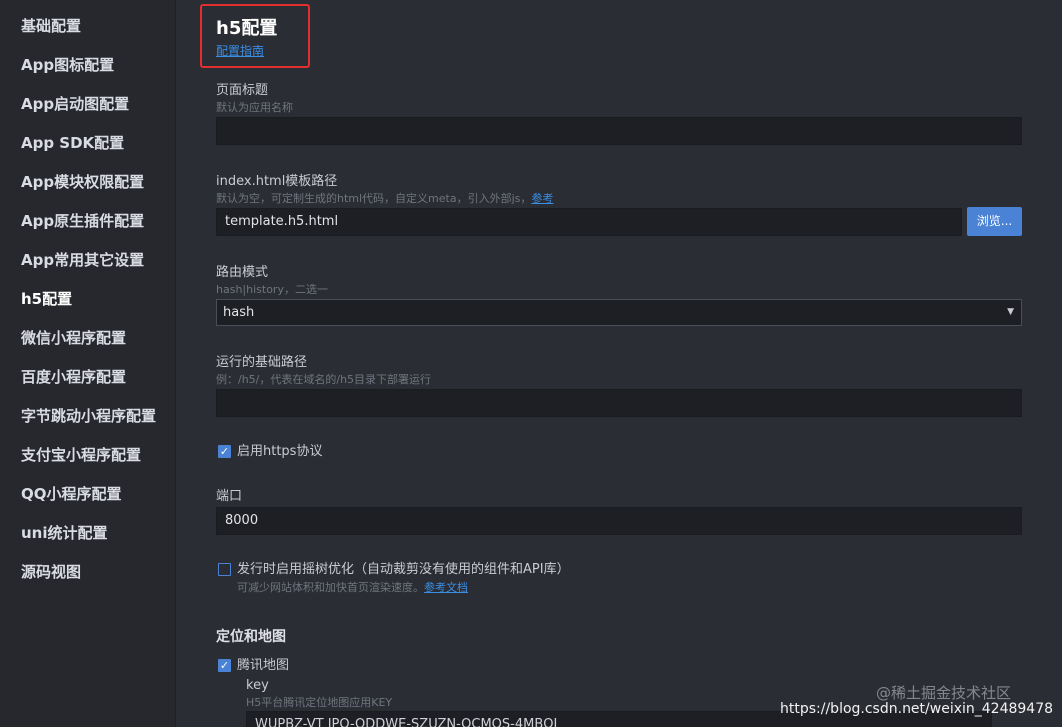 The image size is (1062, 727). I want to click on map-key-label: key, so click(257, 685).